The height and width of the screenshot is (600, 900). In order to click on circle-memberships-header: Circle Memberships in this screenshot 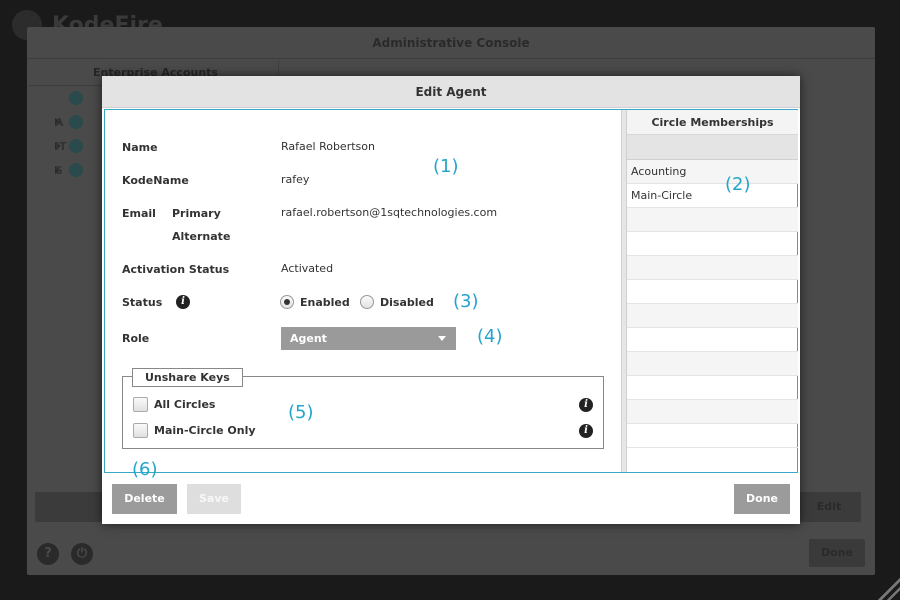, I will do `click(712, 122)`.